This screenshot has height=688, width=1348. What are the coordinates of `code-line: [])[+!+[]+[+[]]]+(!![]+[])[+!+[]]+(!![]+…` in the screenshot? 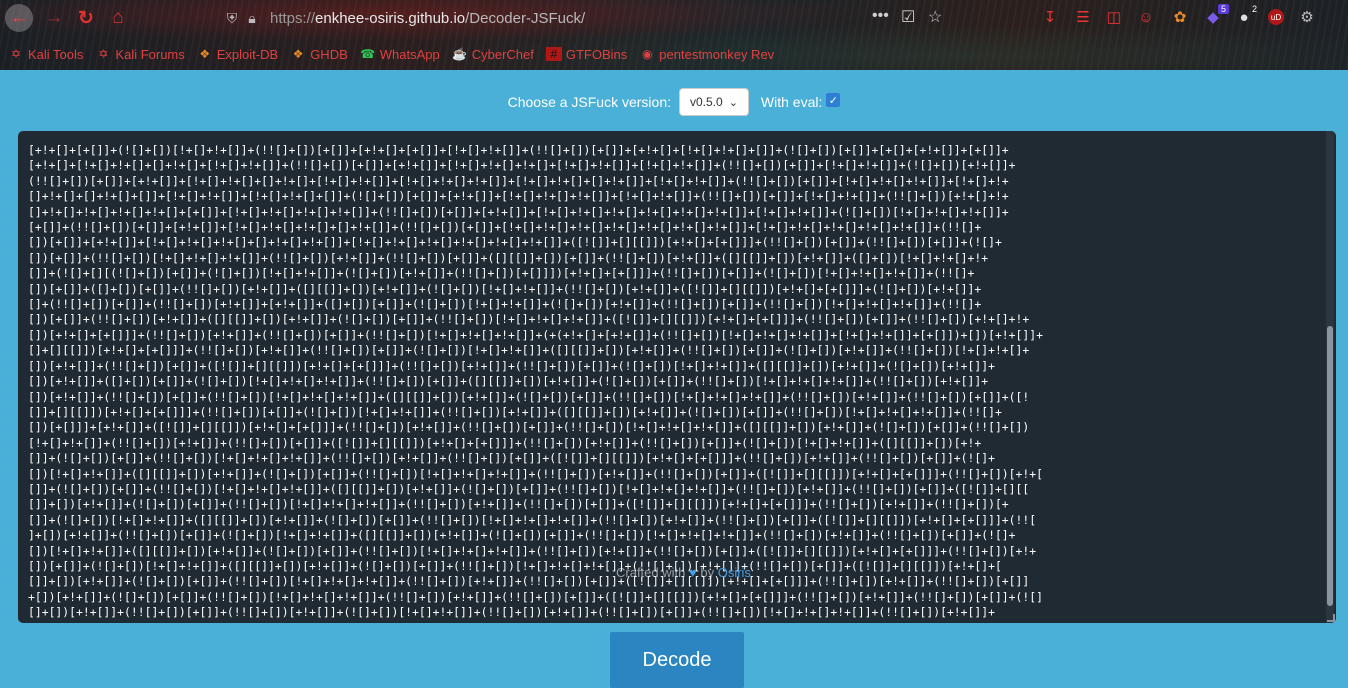 It's located at (535, 334).